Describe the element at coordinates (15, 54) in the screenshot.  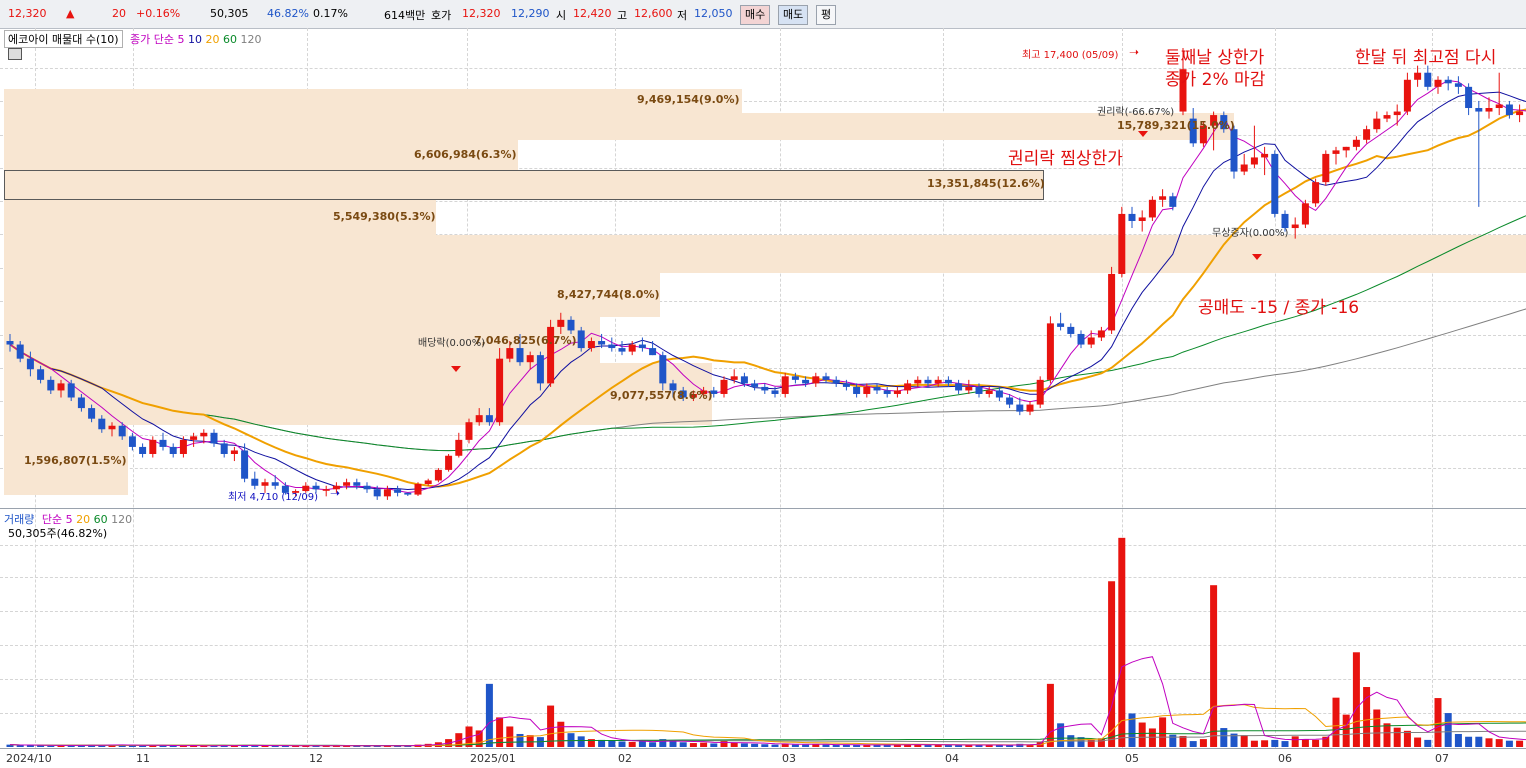
I see `table-toggle-icon` at that location.